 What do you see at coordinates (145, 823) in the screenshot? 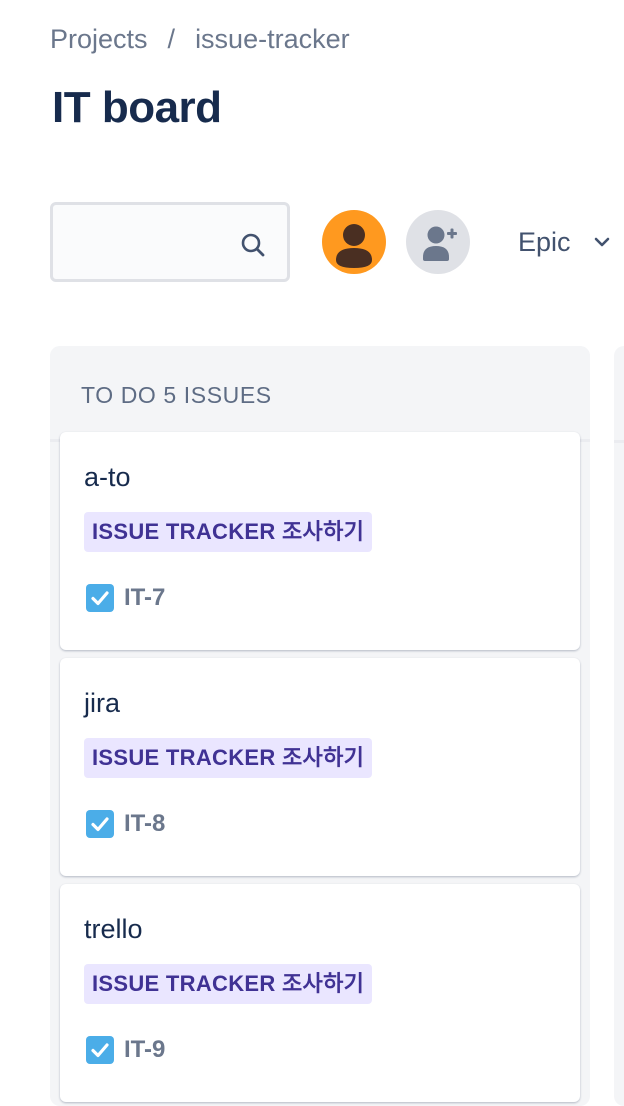
I see `issue-key: IT-8` at bounding box center [145, 823].